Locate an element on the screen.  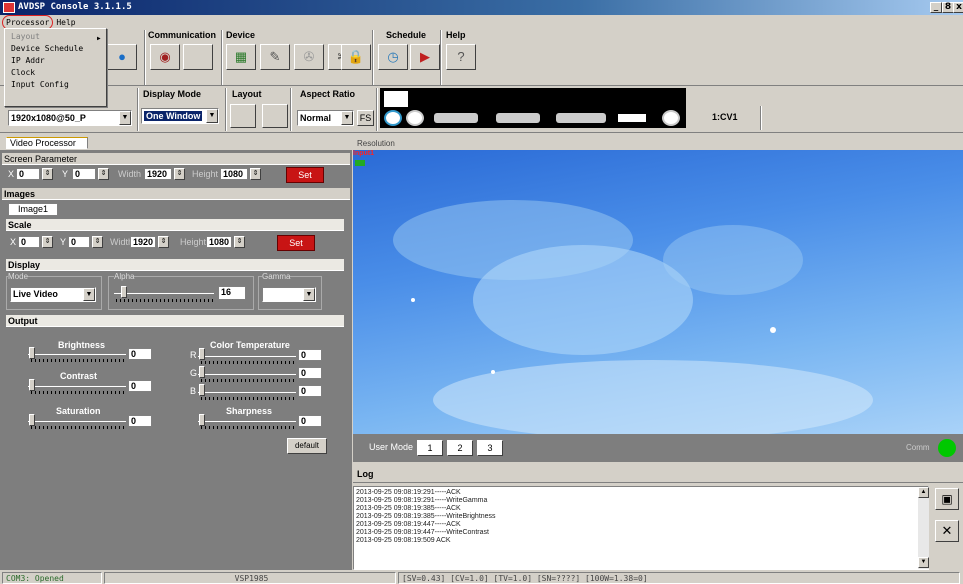
scale-height-input: 1080 is located at coordinates (219, 242).